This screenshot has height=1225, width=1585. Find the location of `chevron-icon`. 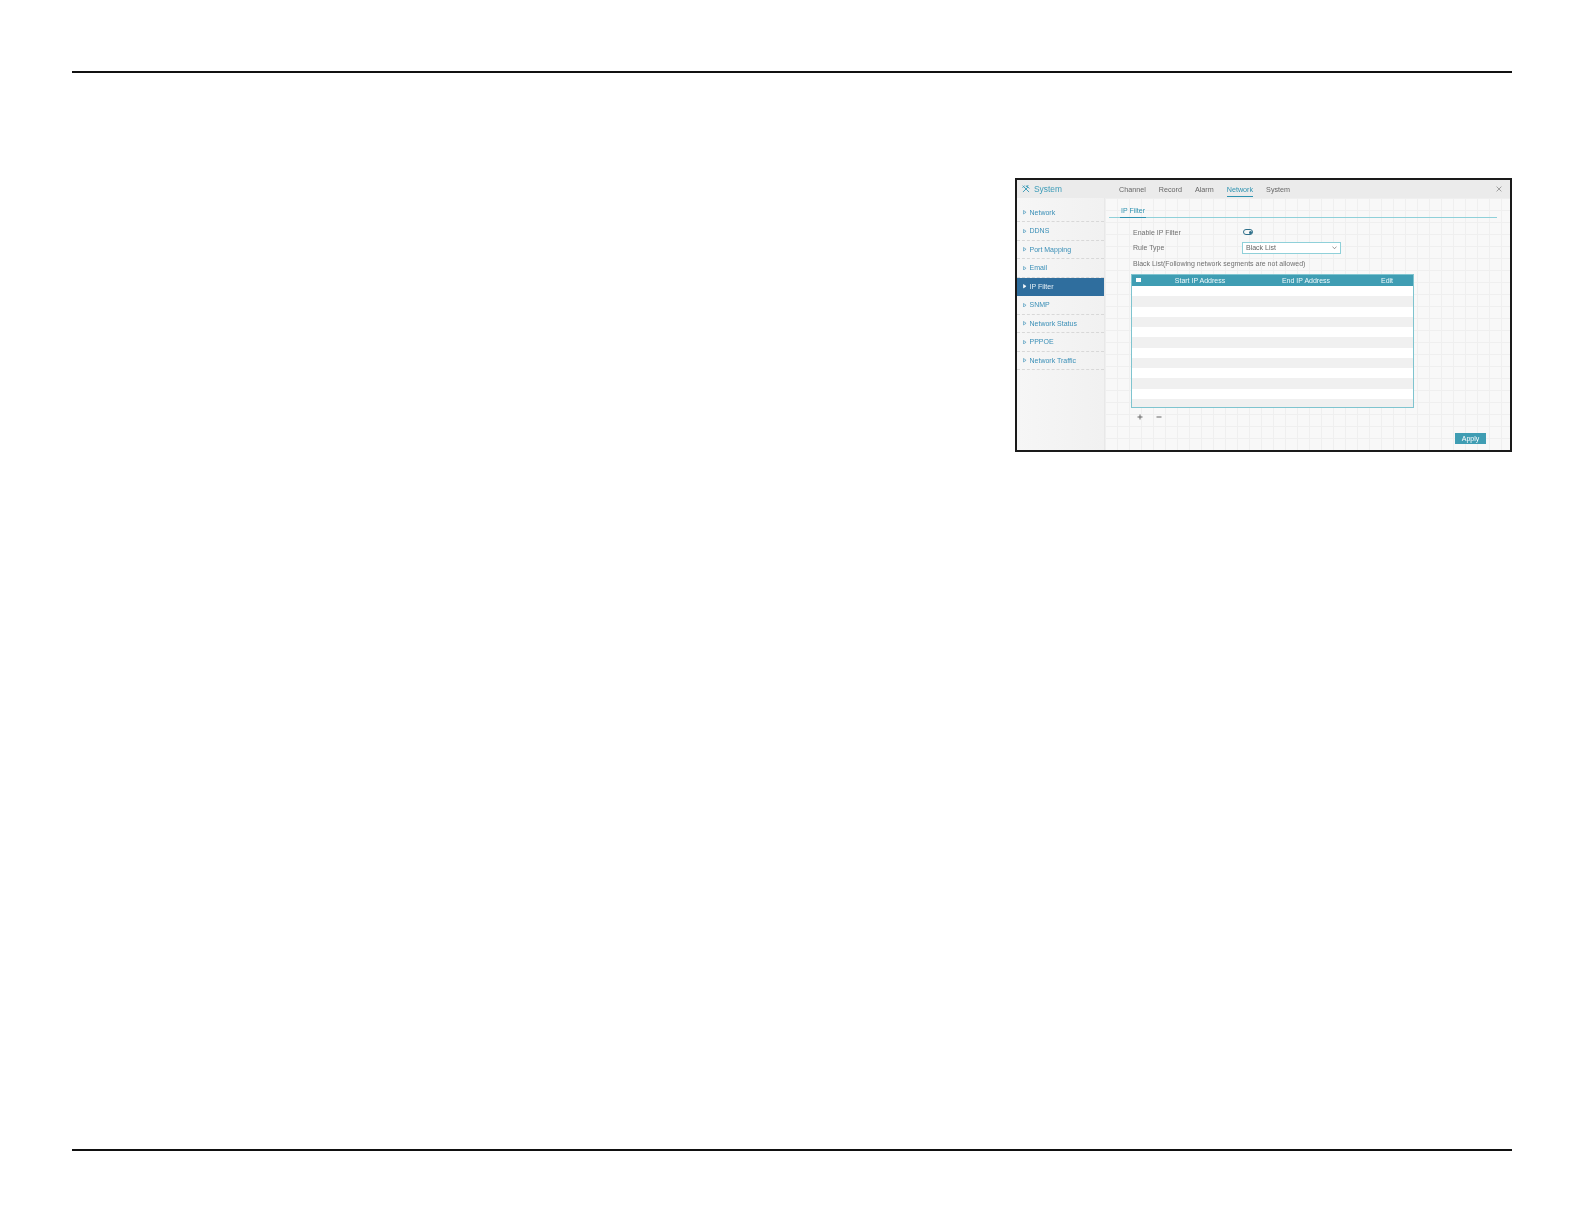

chevron-icon is located at coordinates (1334, 247).